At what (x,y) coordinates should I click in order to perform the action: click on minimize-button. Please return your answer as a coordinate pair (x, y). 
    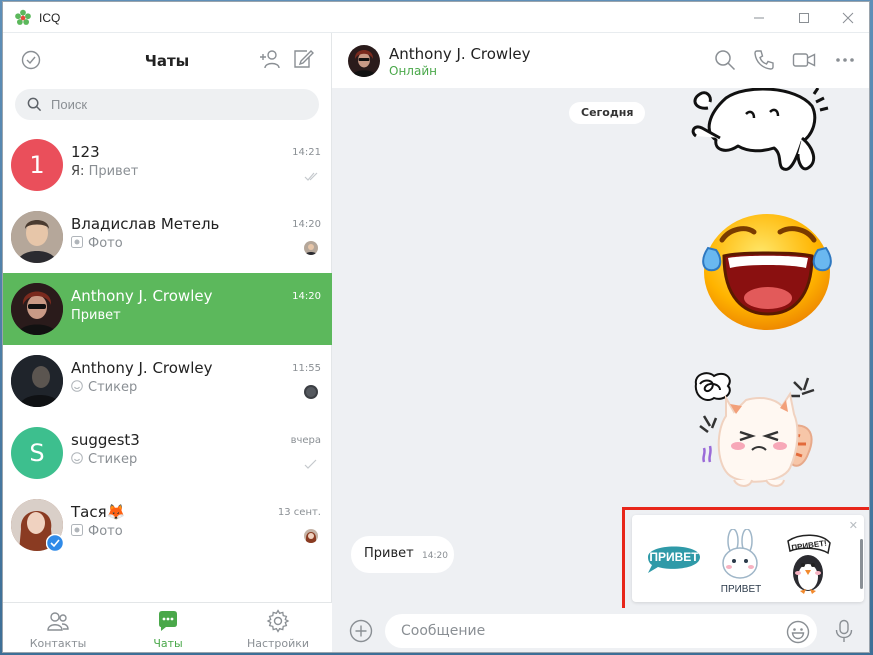
    Looking at the image, I should click on (758, 17).